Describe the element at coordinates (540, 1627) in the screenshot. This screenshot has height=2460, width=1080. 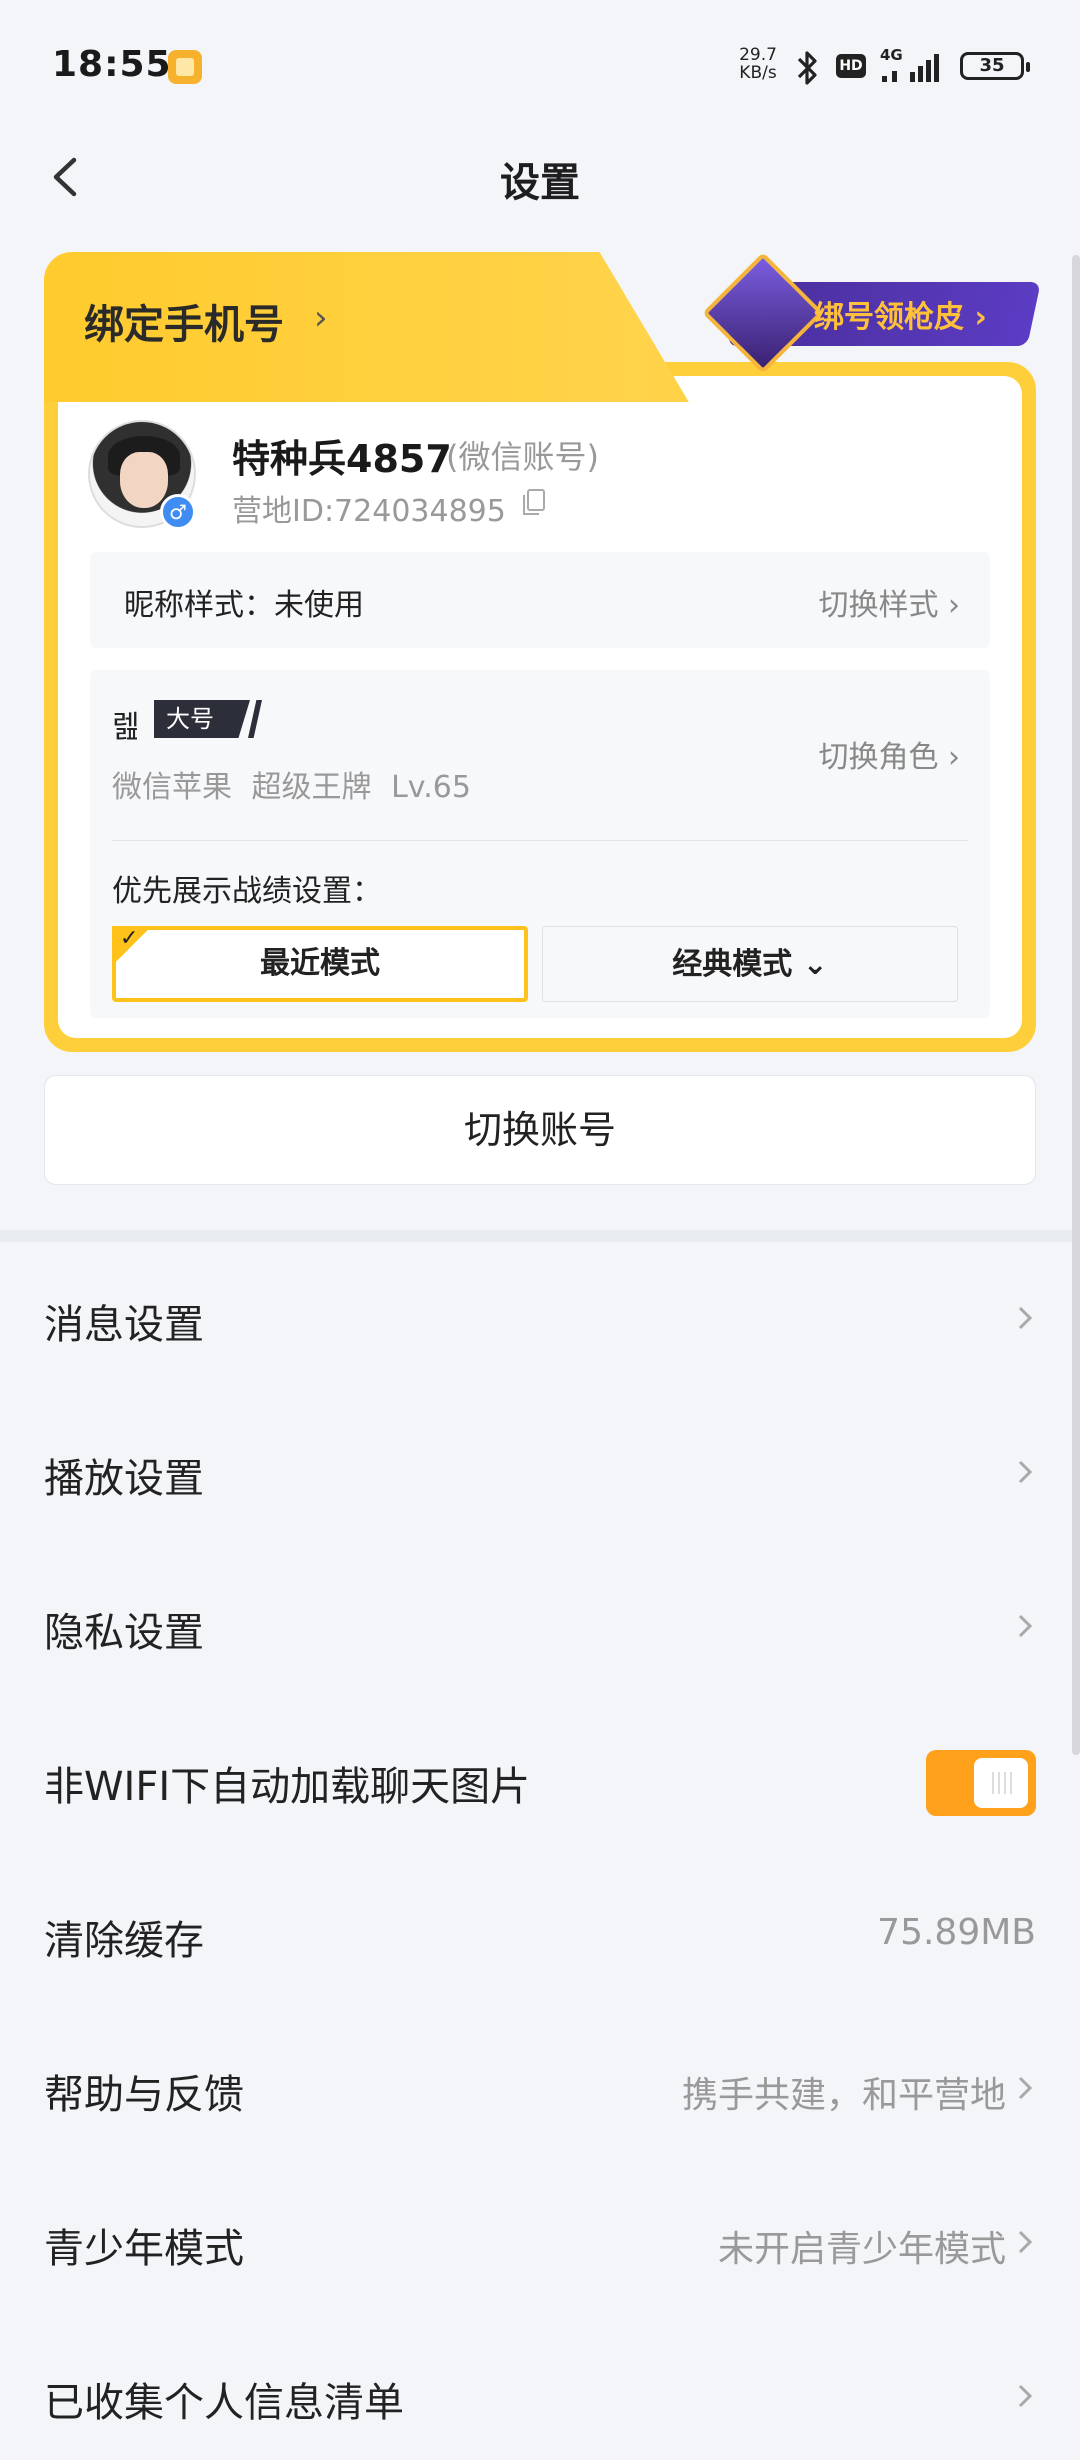
I see `list-item-privacy-settings: 隐私设置` at that location.